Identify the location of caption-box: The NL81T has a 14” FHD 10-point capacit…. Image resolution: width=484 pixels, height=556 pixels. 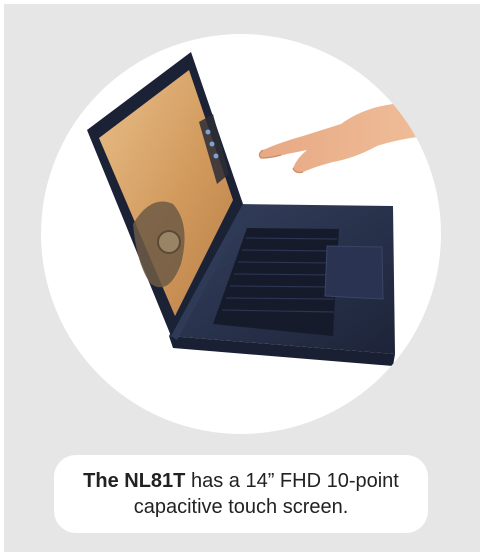
(241, 494).